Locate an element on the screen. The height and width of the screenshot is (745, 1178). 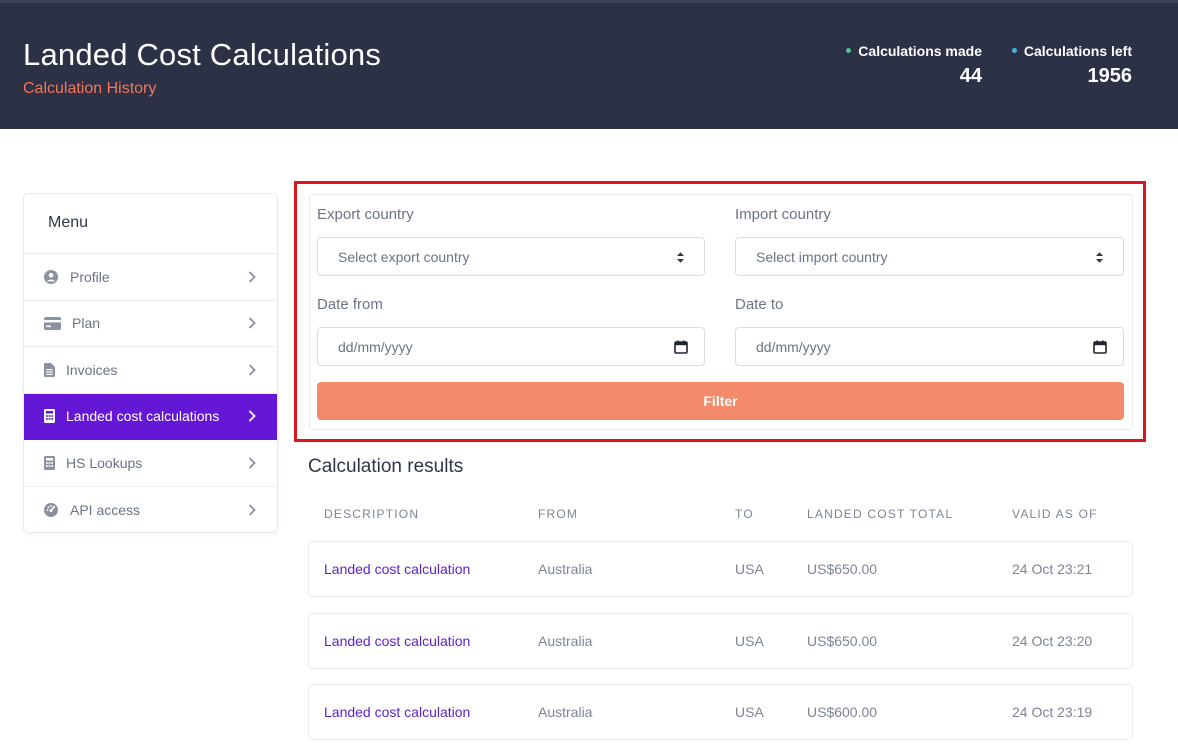
date-to-label: Date to is located at coordinates (759, 304).